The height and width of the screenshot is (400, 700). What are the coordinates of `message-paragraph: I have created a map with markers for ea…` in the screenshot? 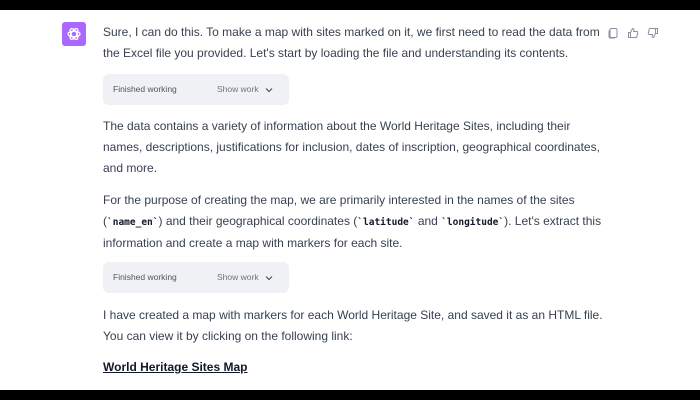 It's located at (353, 325).